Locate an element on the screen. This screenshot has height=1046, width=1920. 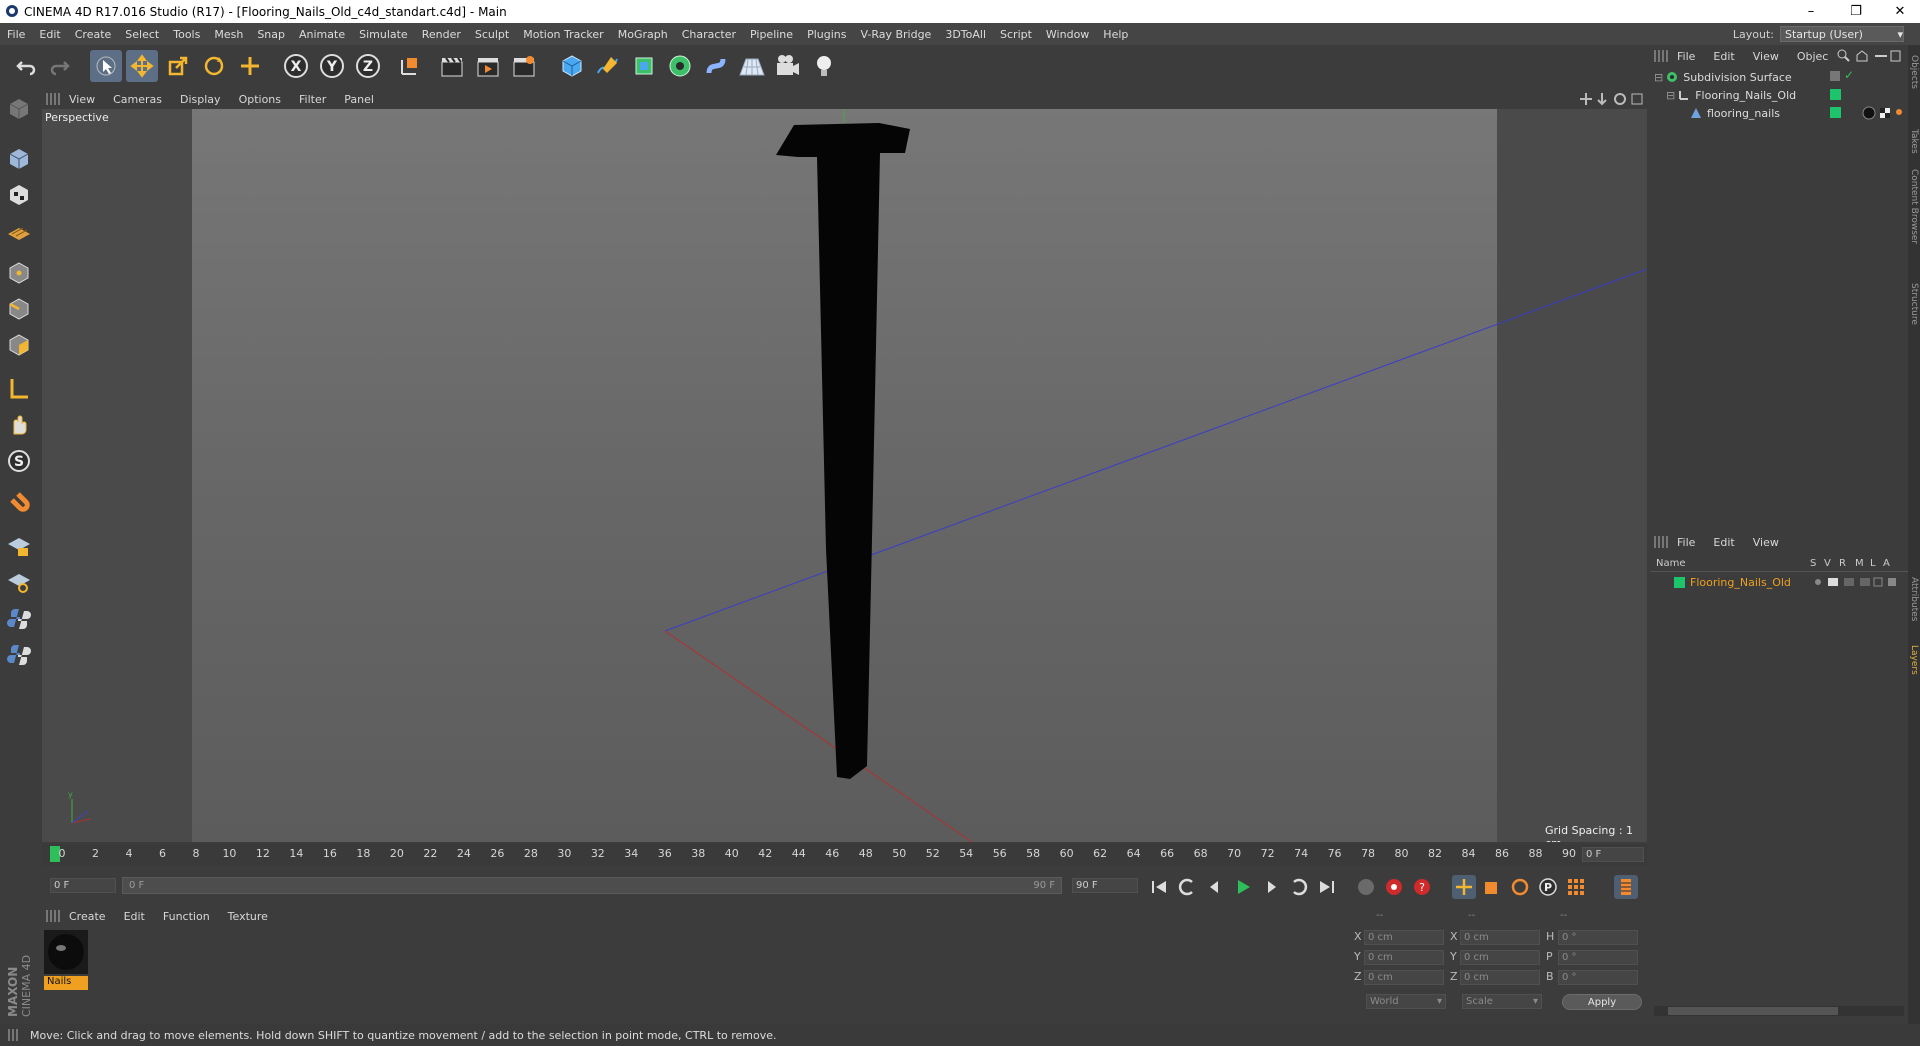
add-cube-button is located at coordinates (572, 66).